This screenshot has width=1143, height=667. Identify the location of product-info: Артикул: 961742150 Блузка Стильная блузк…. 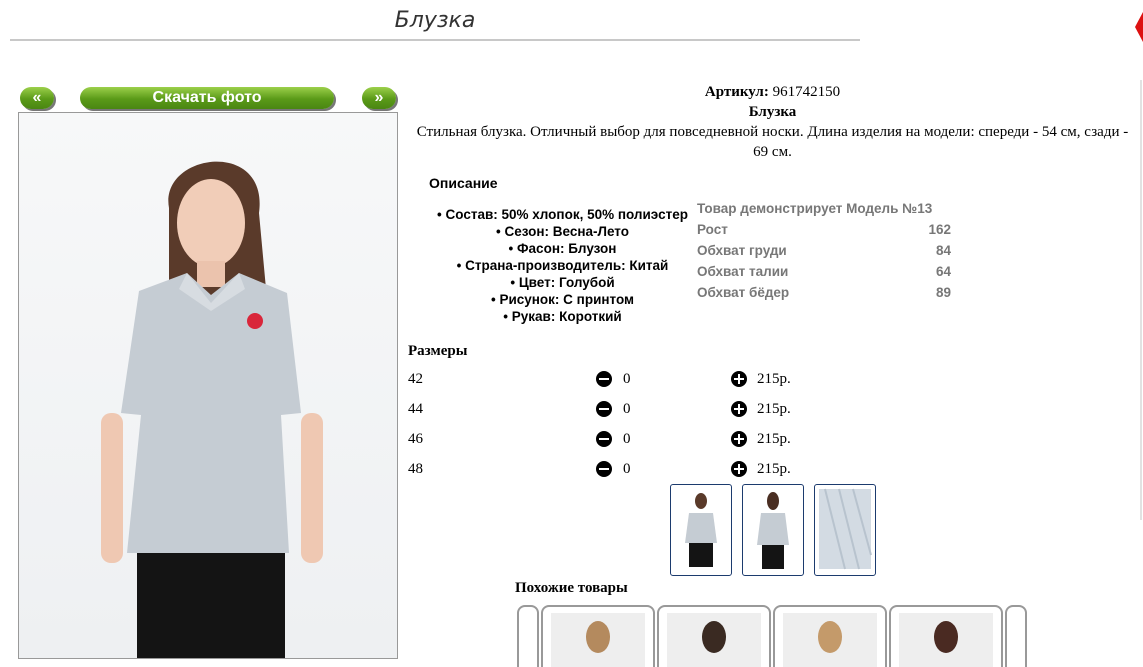
(772, 122).